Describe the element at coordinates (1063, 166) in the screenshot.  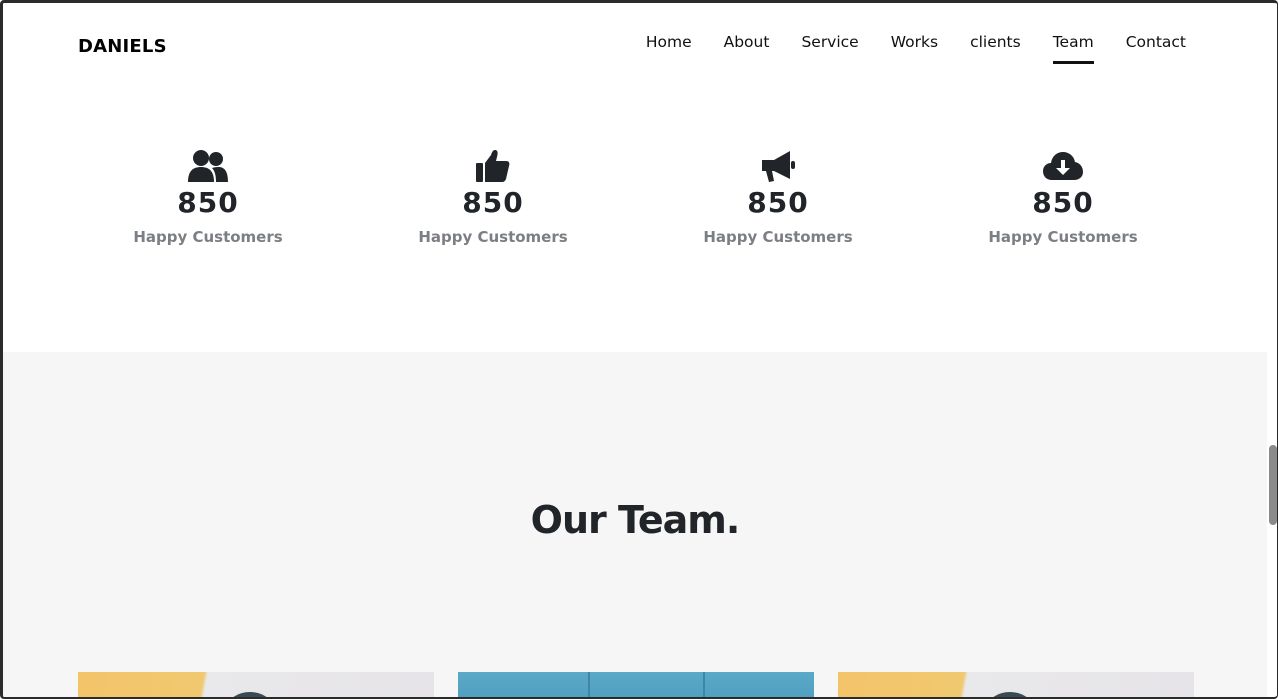
I see `cloud-download-icon` at that location.